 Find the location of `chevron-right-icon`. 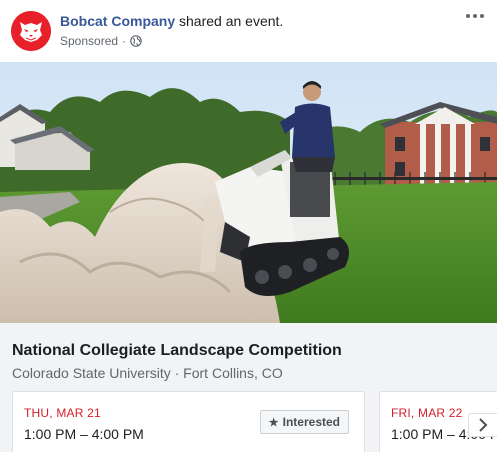

chevron-right-icon is located at coordinates (482, 425).